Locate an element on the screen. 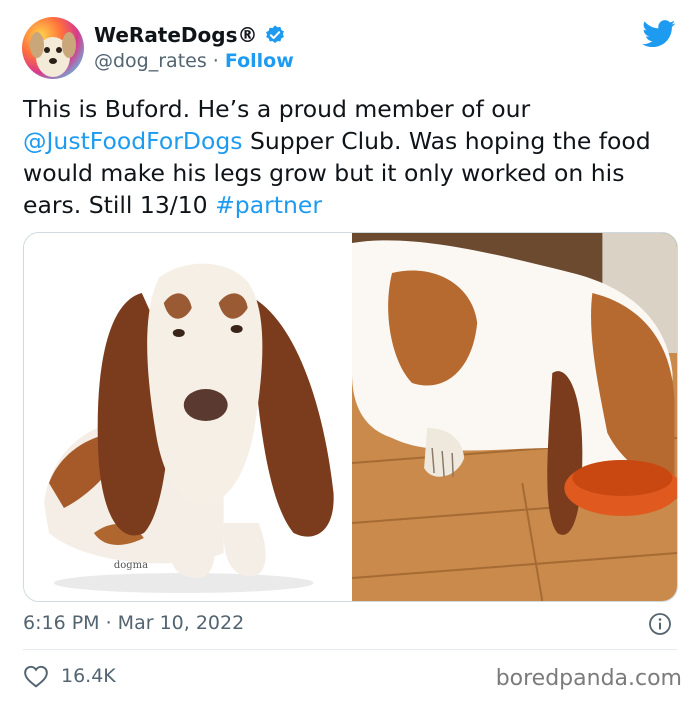 This screenshot has height=703, width=700. avatar is located at coordinates (53, 48).